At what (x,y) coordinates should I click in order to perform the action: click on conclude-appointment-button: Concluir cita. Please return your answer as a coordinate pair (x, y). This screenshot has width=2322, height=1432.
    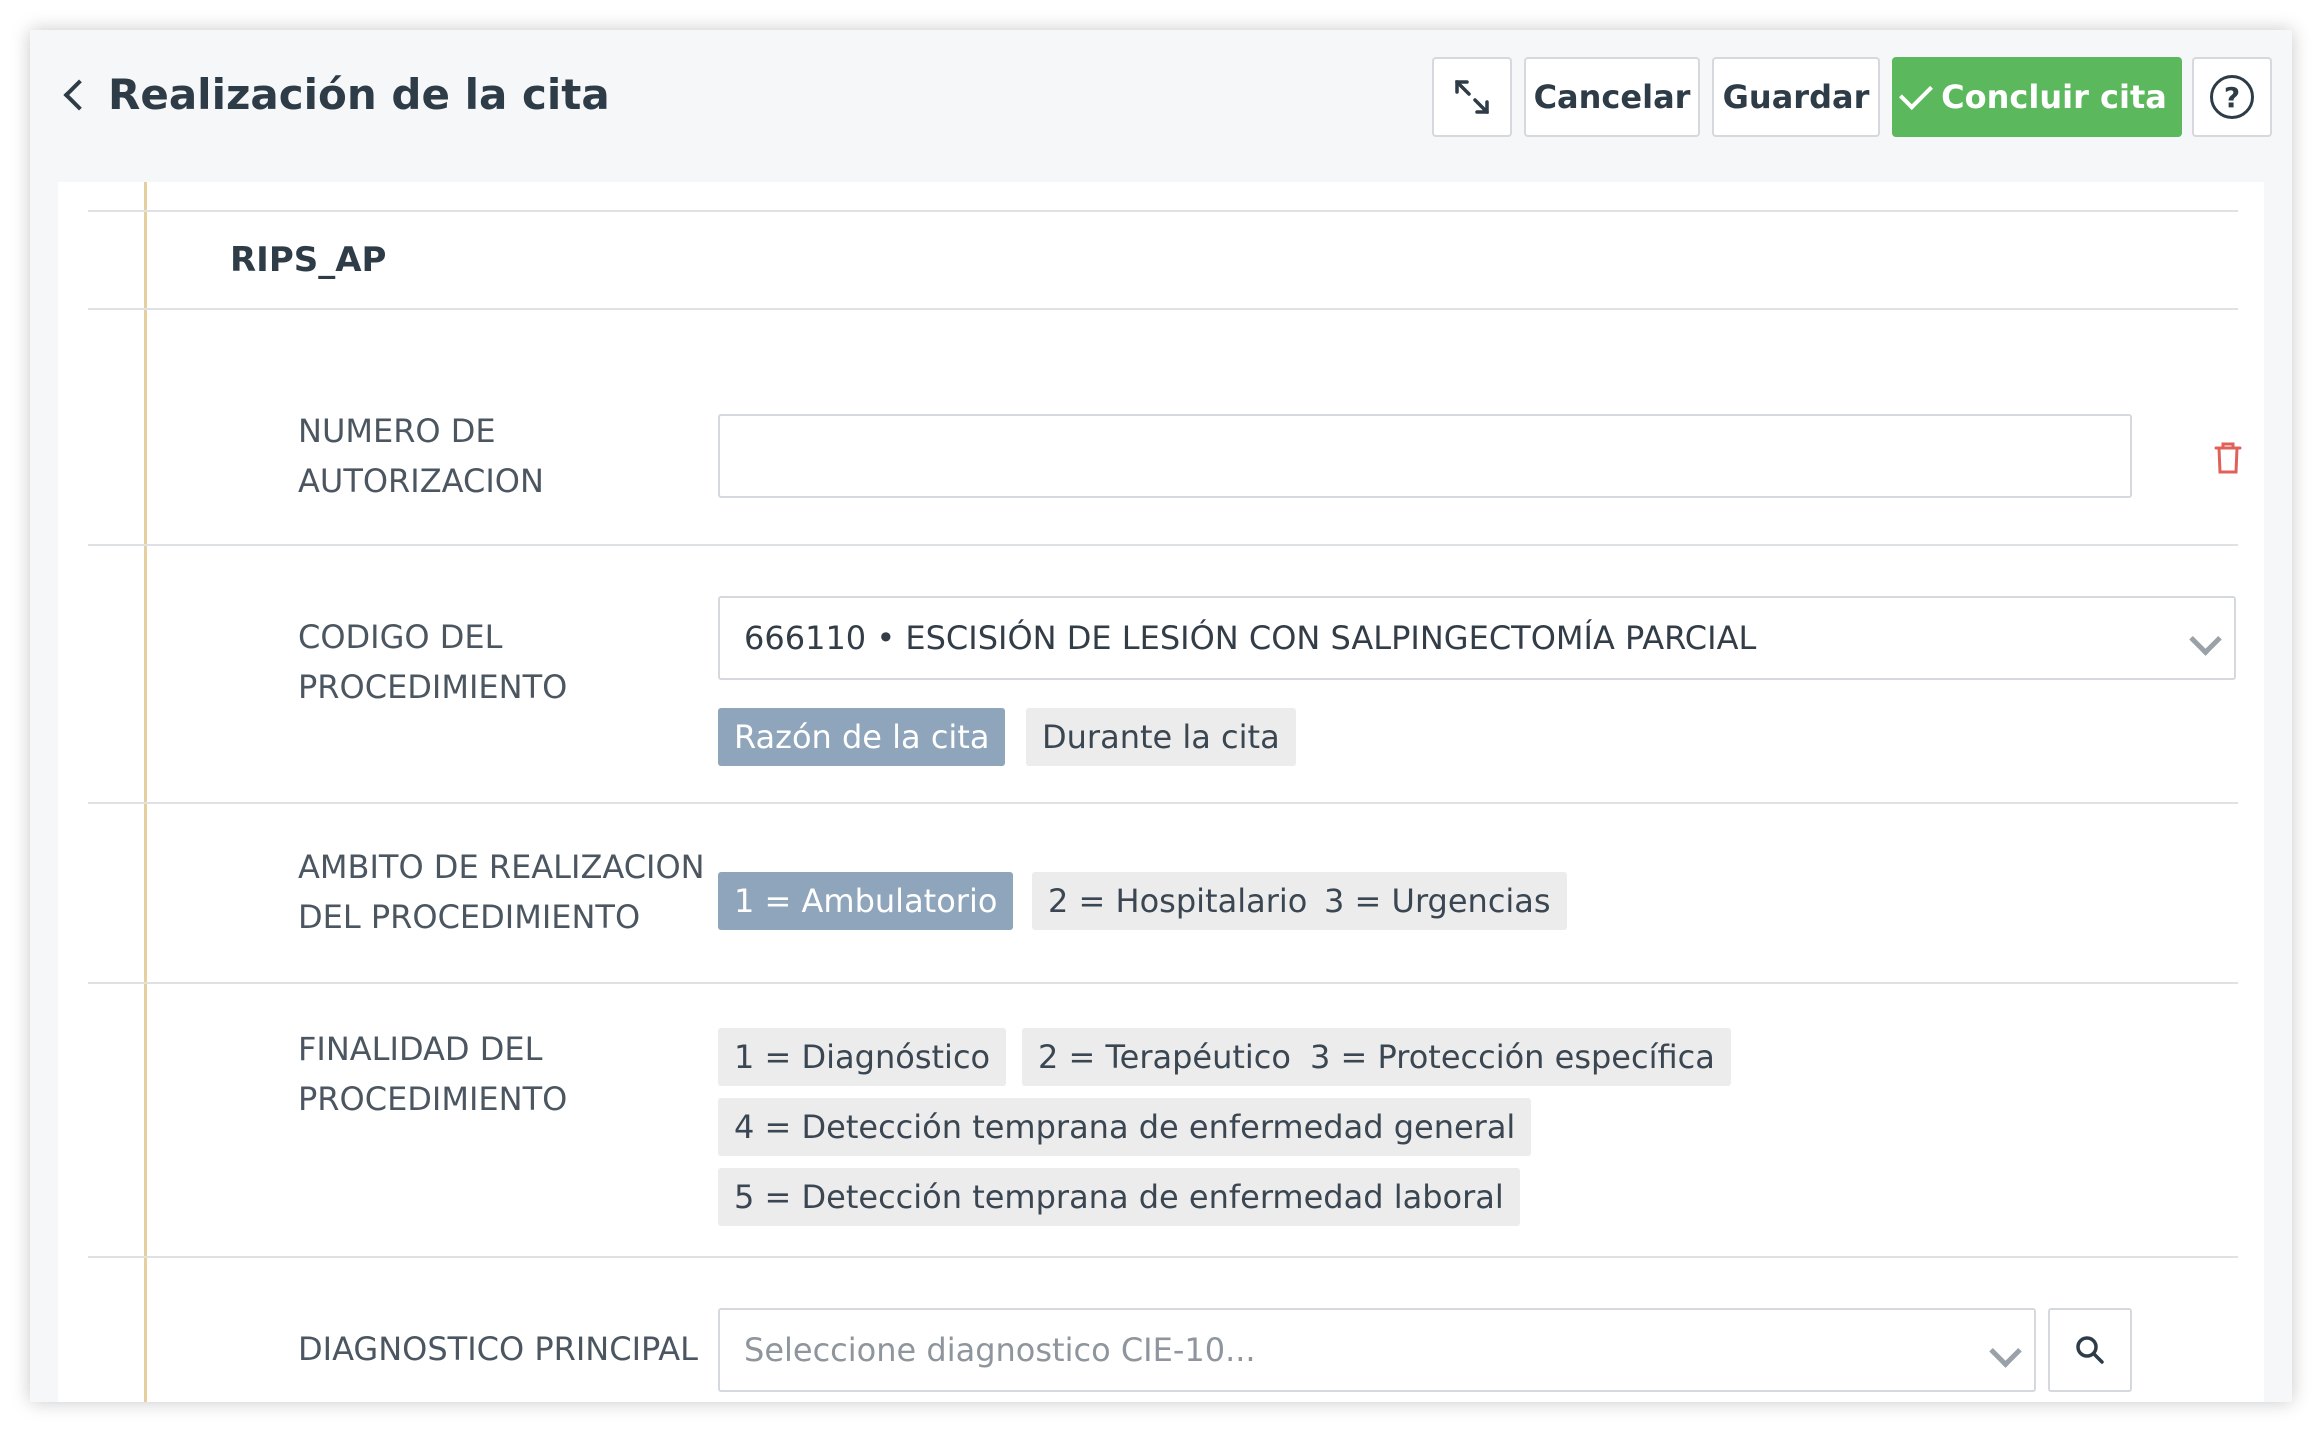
    Looking at the image, I should click on (2037, 97).